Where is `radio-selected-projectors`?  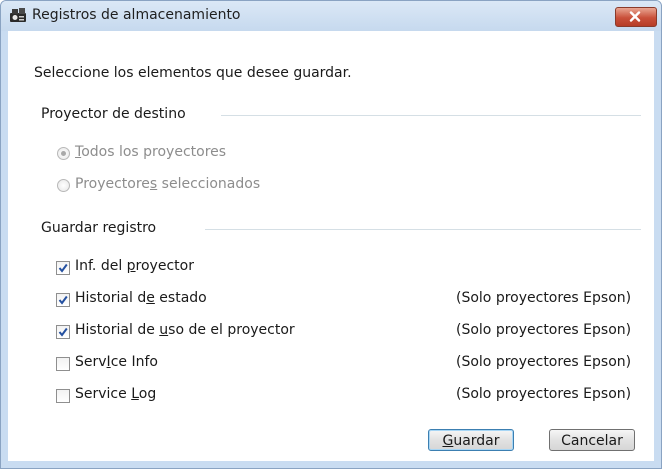
radio-selected-projectors is located at coordinates (63, 185).